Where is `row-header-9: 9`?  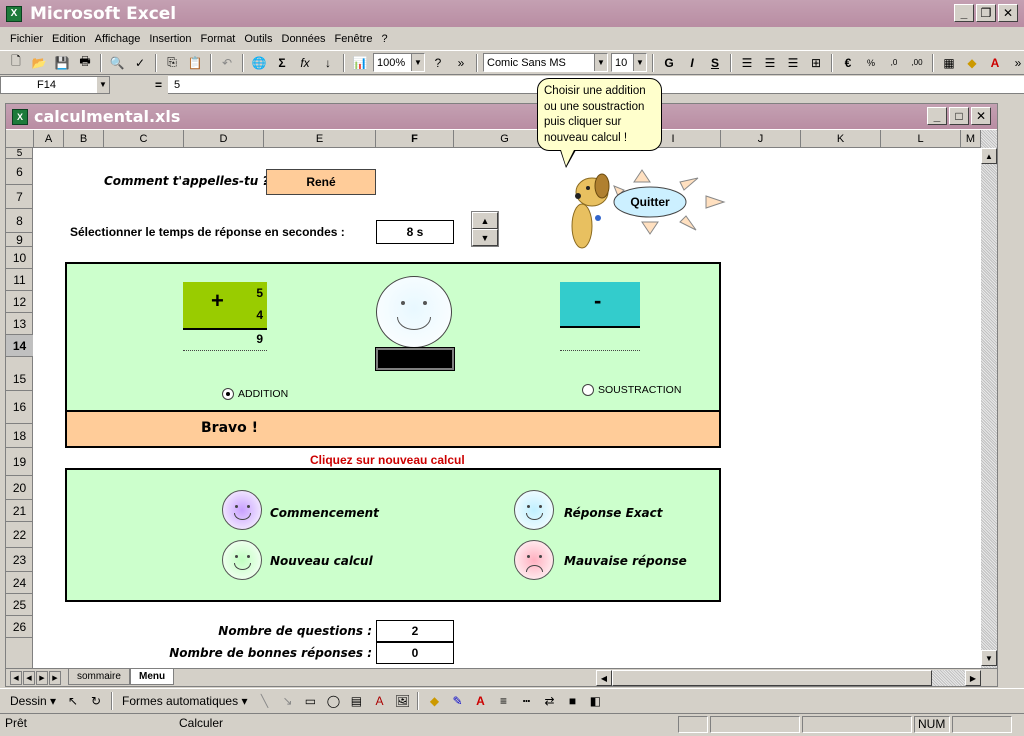
row-header-9: 9 is located at coordinates (19, 240).